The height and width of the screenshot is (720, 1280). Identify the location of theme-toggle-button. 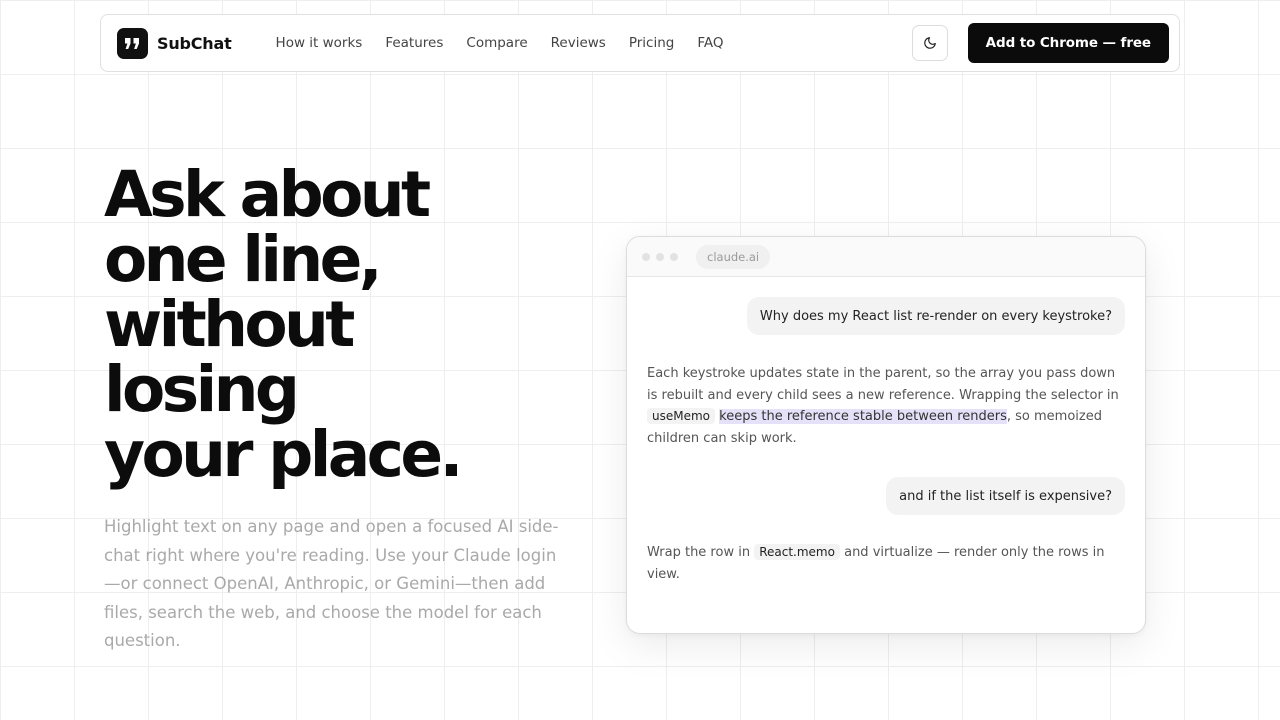
(929, 43).